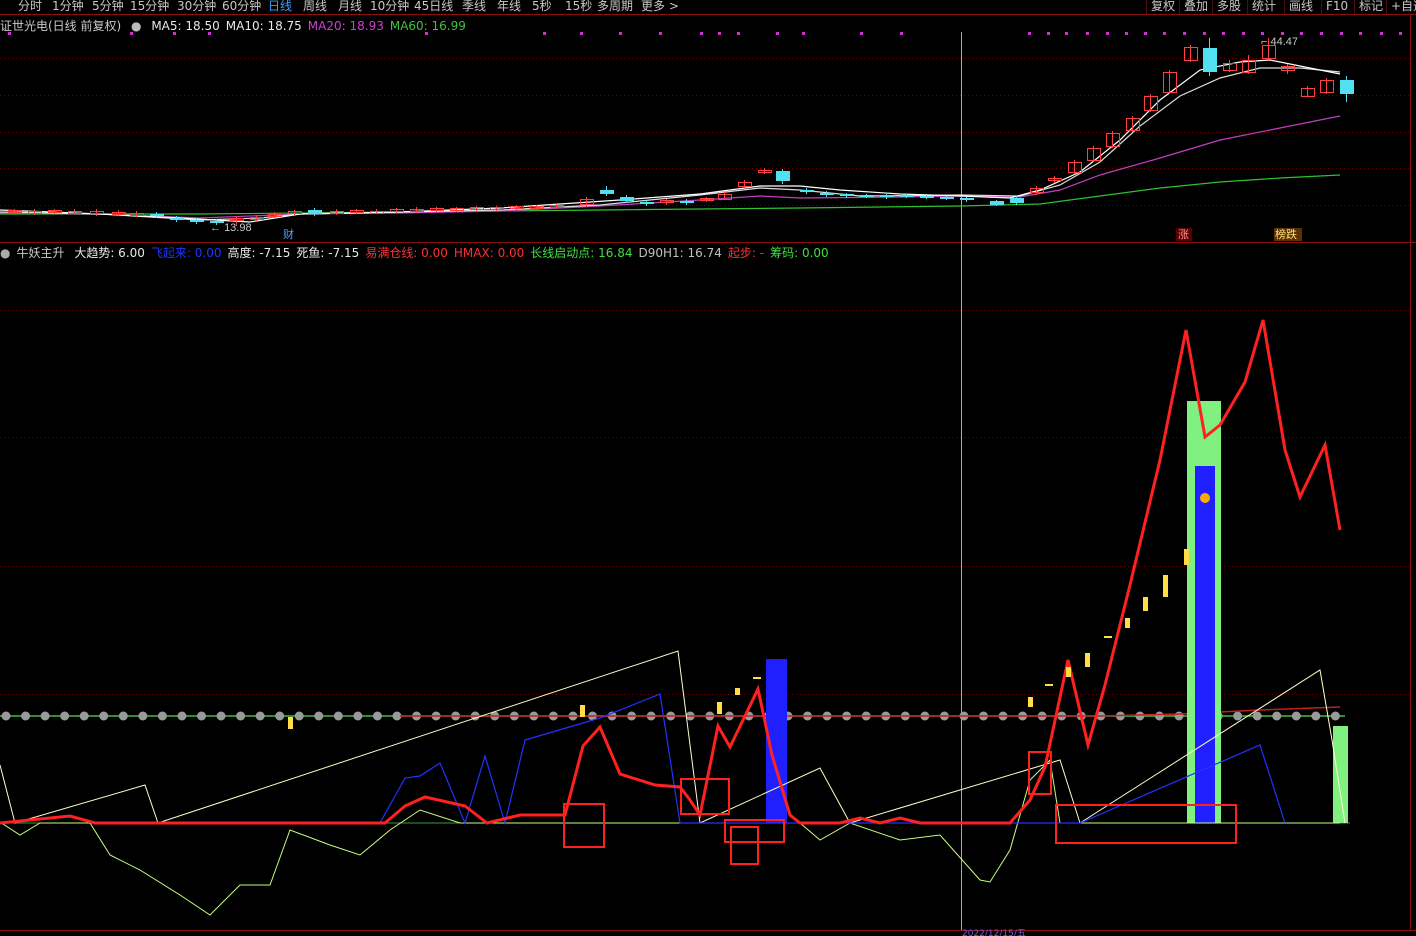  Describe the element at coordinates (1340, 774) in the screenshot. I see `green-bar` at that location.